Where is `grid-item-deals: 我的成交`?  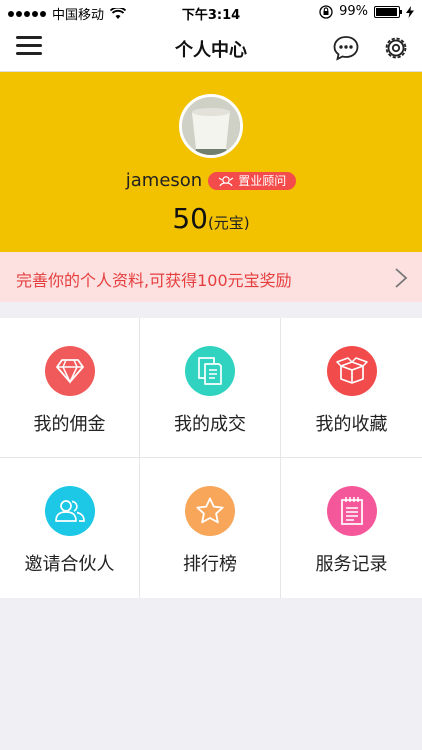 grid-item-deals: 我的成交 is located at coordinates (210, 388).